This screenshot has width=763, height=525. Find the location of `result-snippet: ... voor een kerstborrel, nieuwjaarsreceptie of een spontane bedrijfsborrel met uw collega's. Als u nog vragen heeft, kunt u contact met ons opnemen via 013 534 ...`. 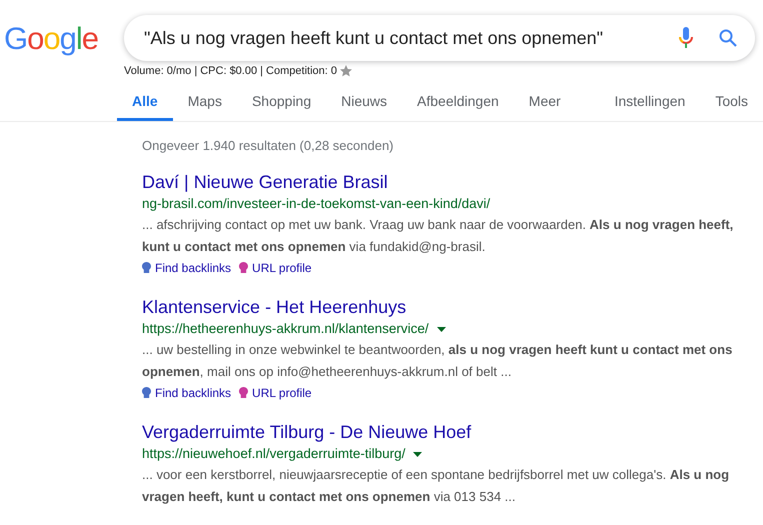

result-snippet: ... voor een kerstborrel, nieuwjaarsreceptie of een spontane bedrijfsborrel met uw collega's. Als u nog vragen heeft, kunt u contact met ons opnemen via 013 534 ... is located at coordinates (436, 486).